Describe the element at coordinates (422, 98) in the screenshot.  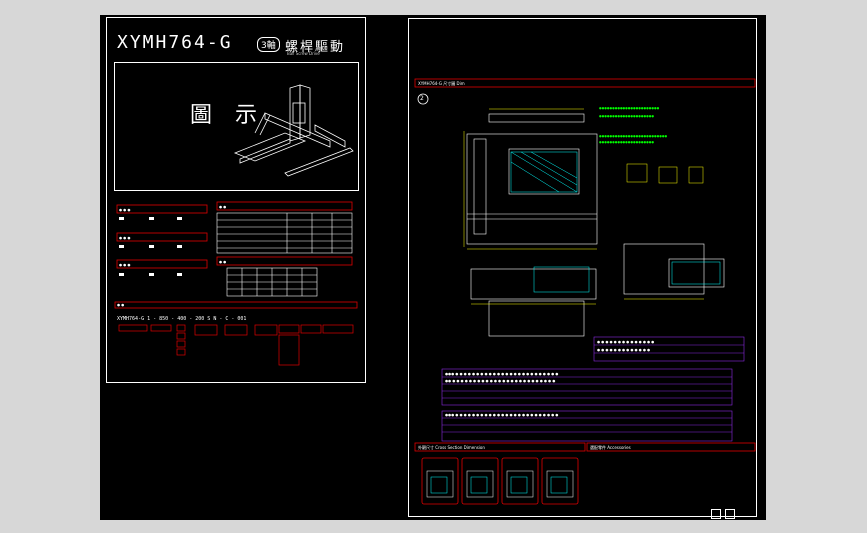
I see `section-mark: 2` at that location.